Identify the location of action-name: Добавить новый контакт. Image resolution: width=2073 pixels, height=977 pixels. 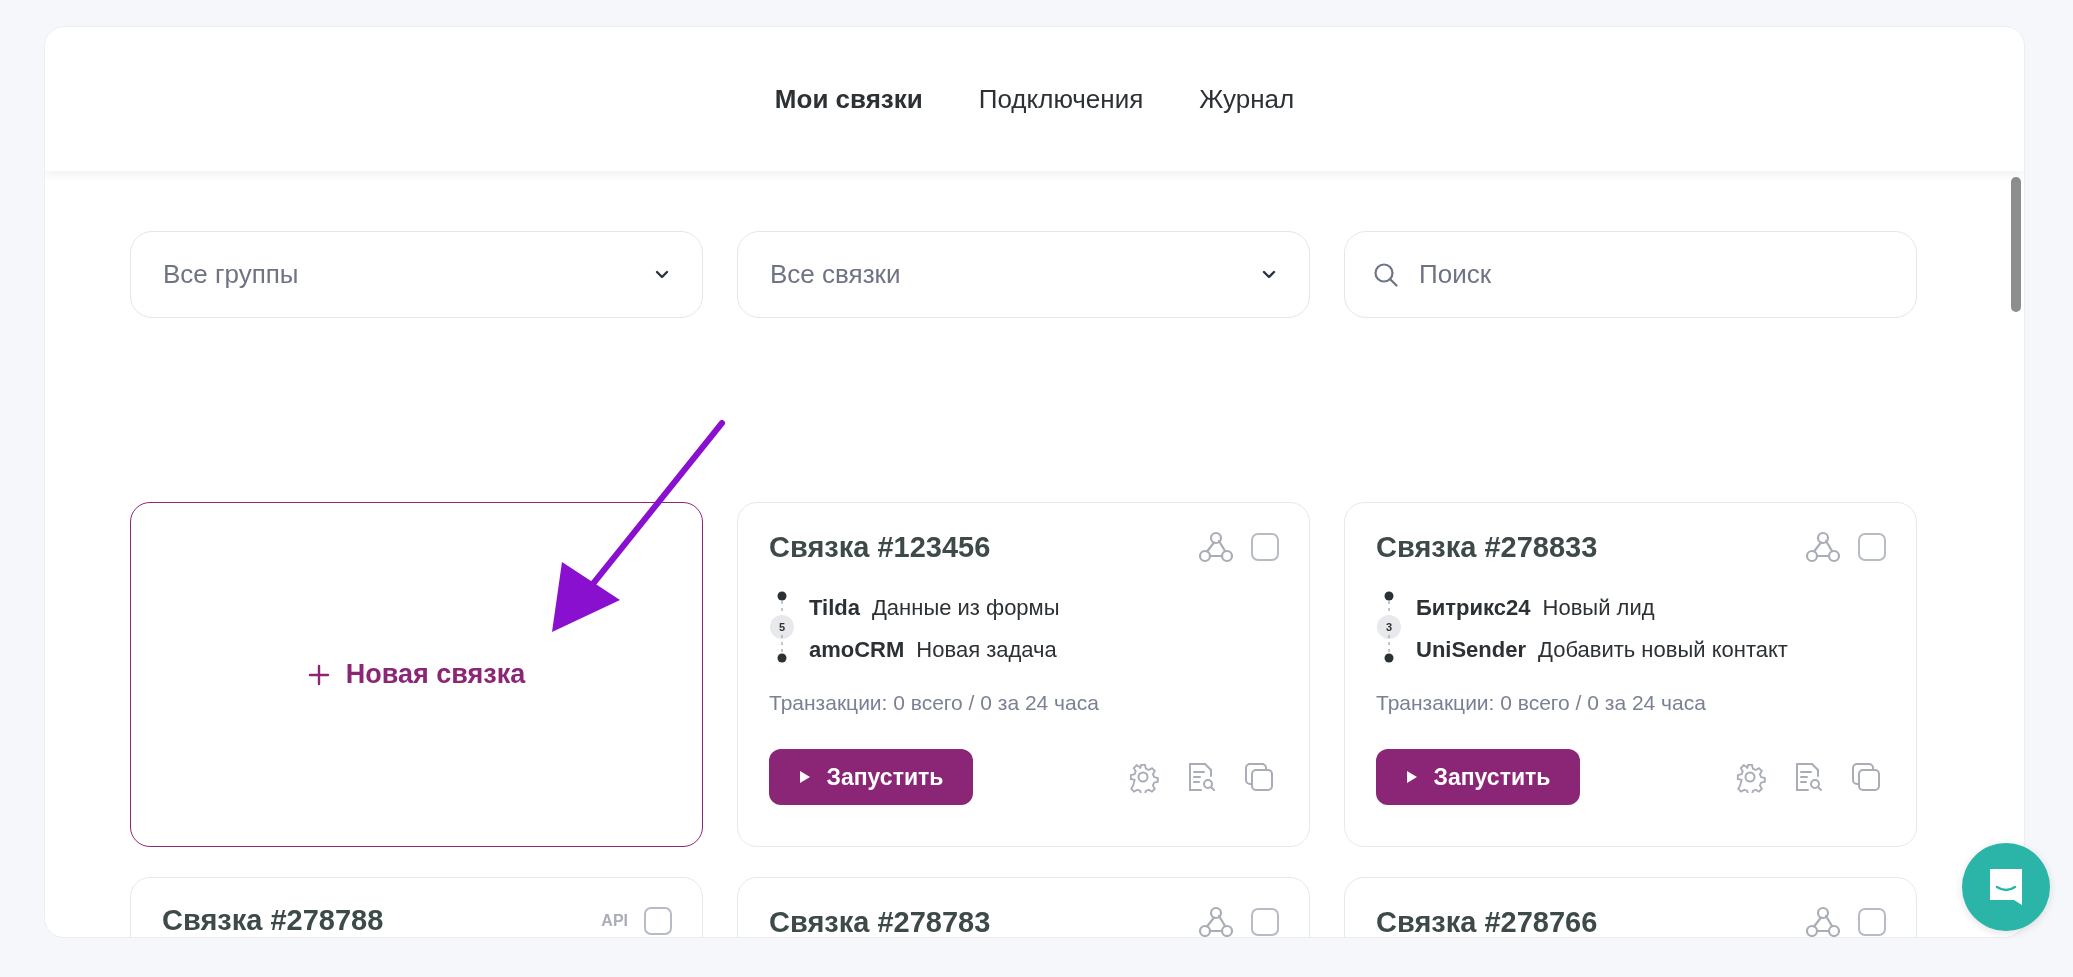
(1663, 650).